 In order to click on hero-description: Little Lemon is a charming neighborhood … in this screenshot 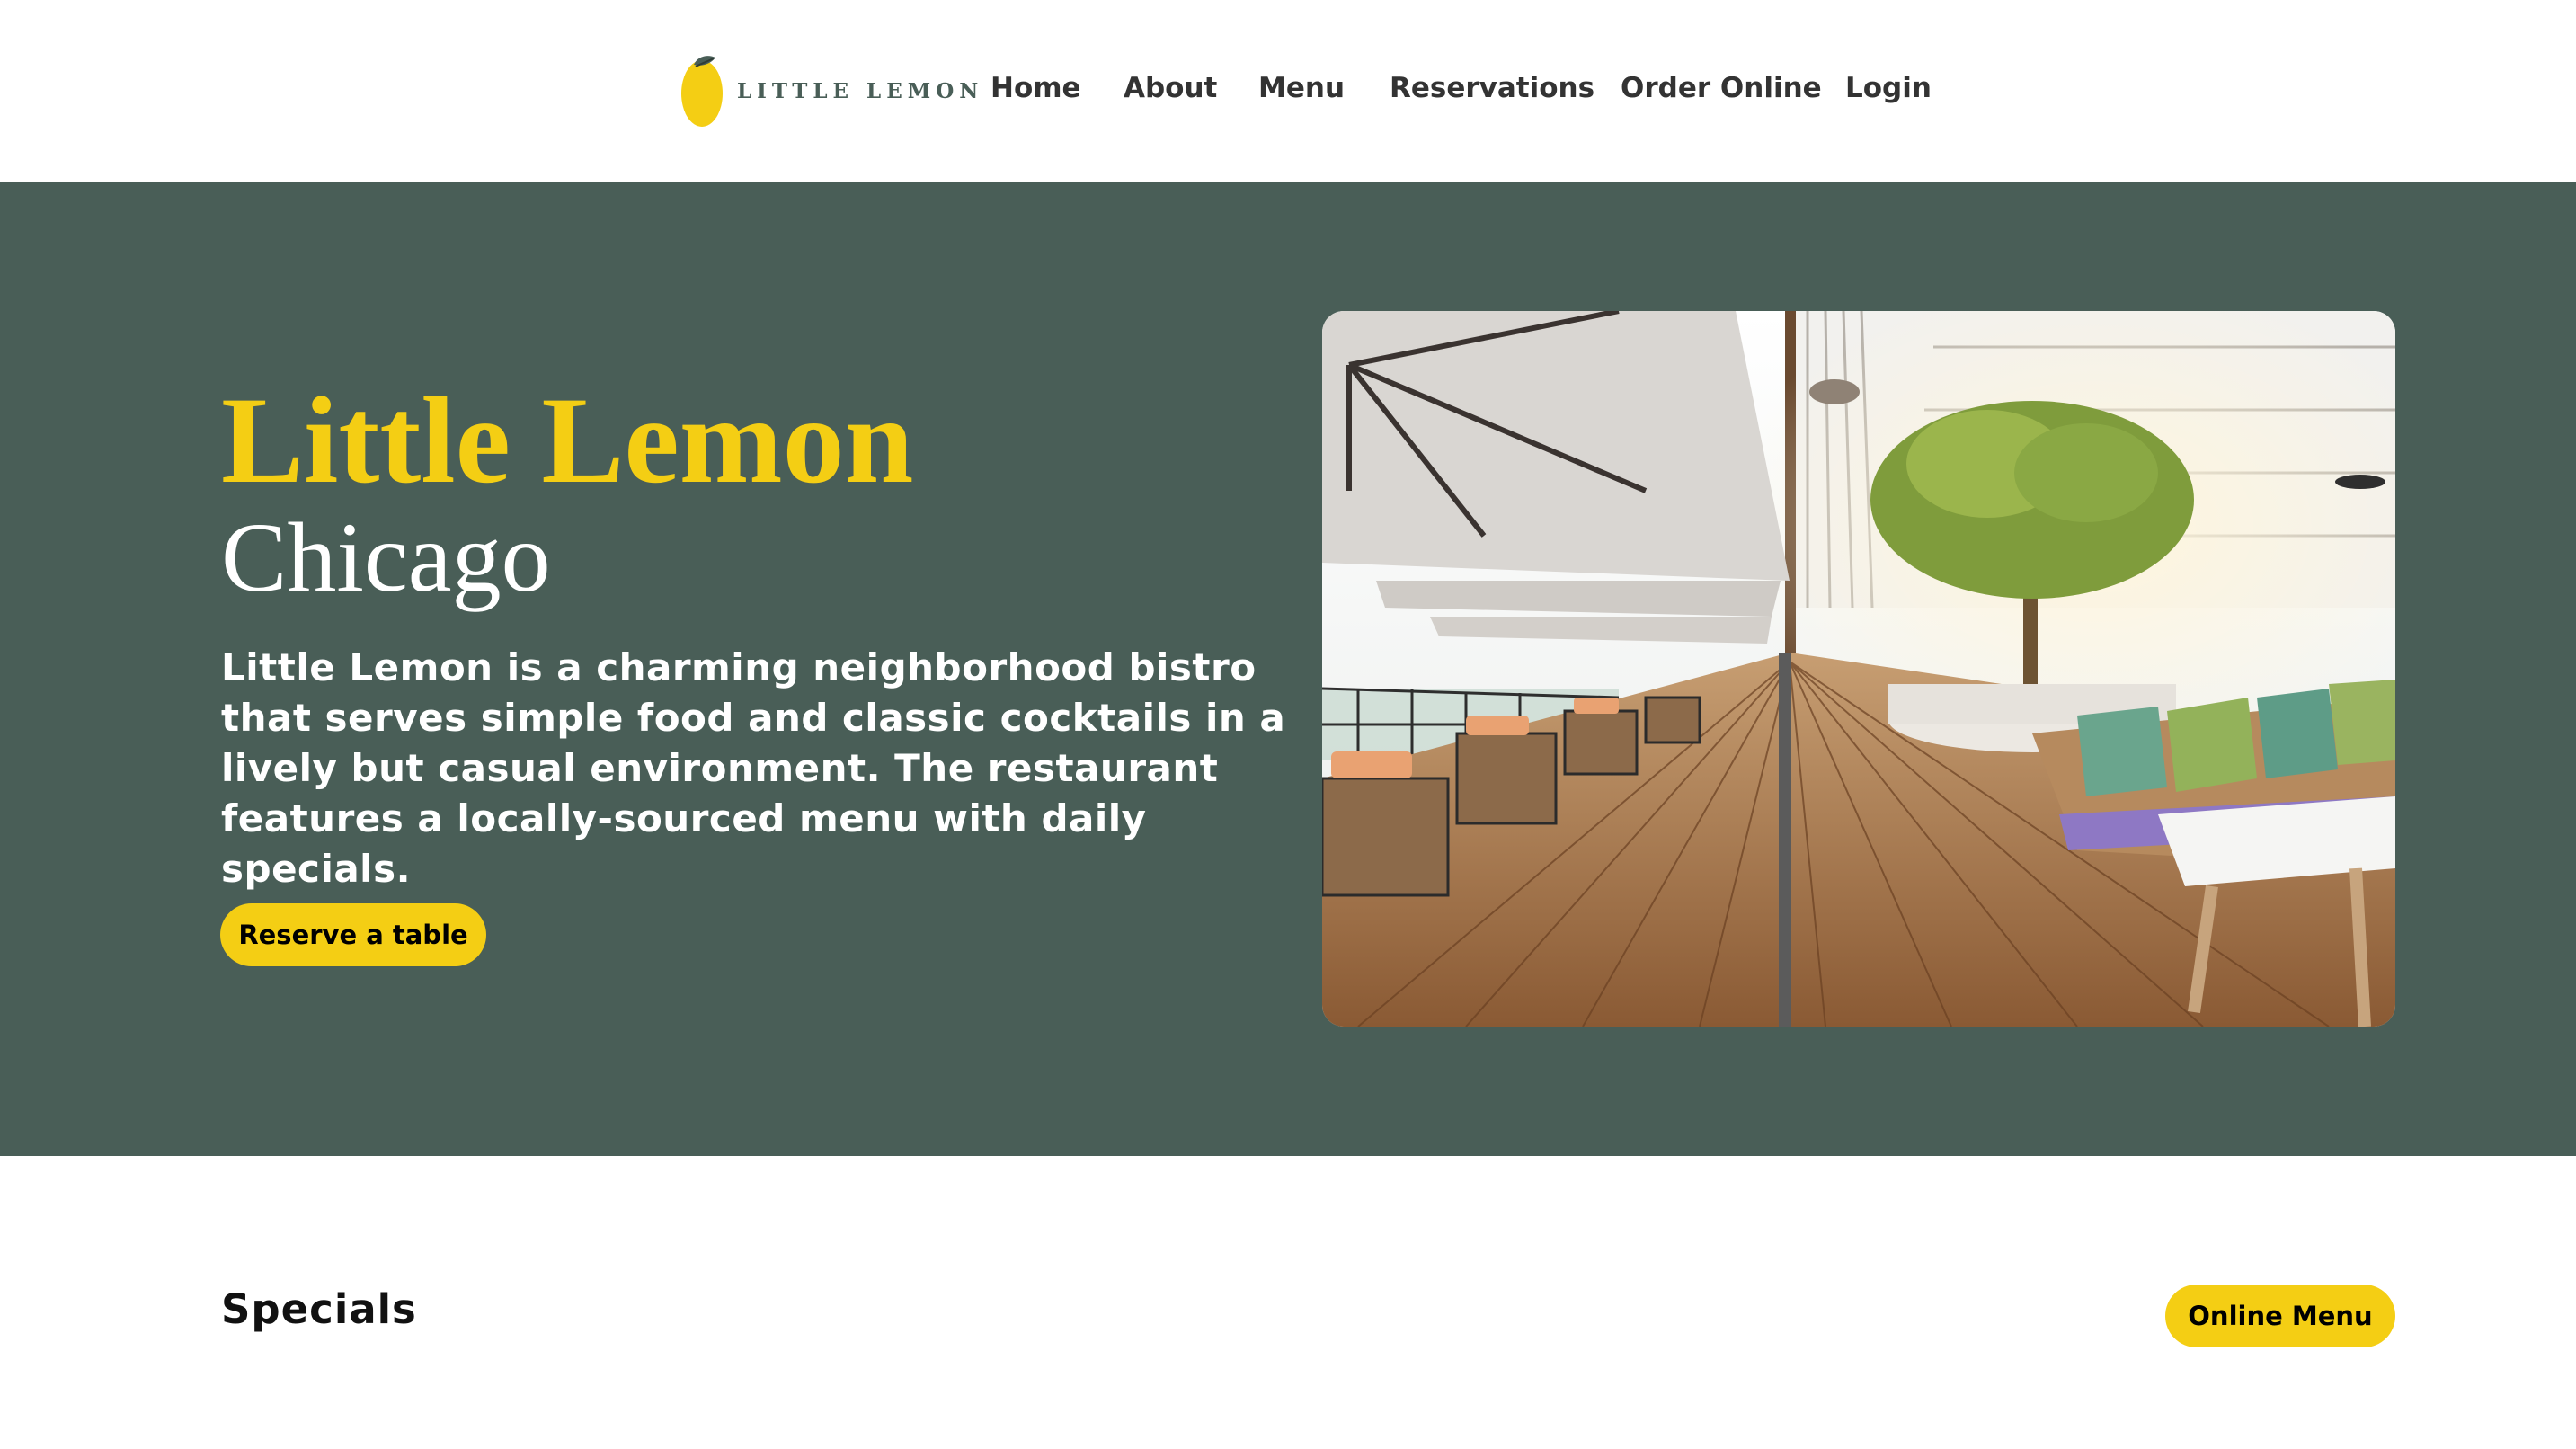, I will do `click(753, 768)`.